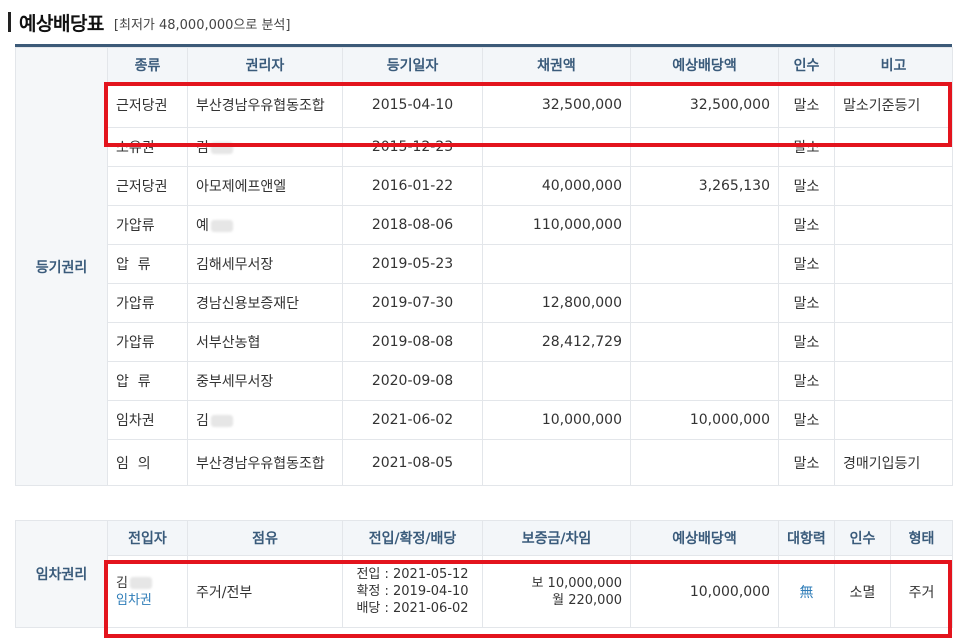 This screenshot has height=643, width=966. I want to click on page-subtitle: [최저가 48,000,000으로 분석], so click(202, 25).